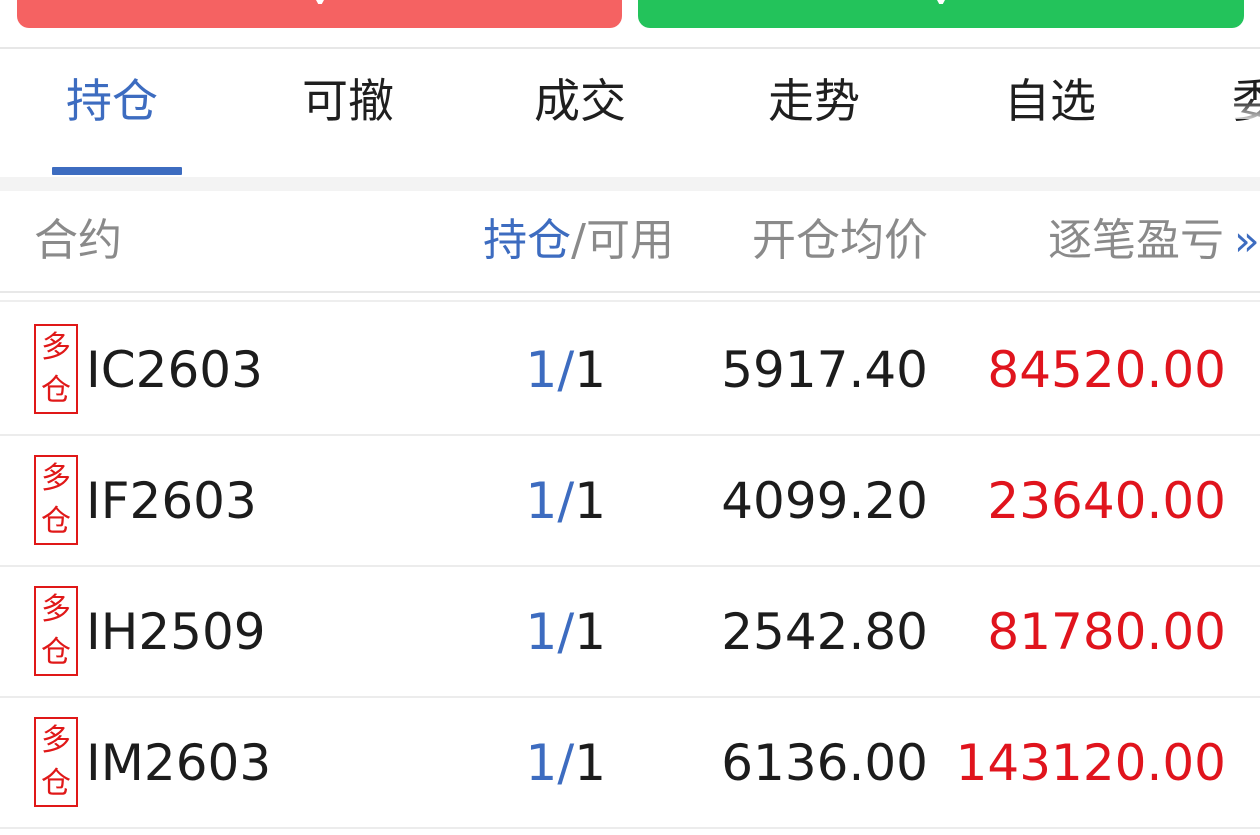 The image size is (1260, 835). What do you see at coordinates (941, 14) in the screenshot?
I see `sell-button` at bounding box center [941, 14].